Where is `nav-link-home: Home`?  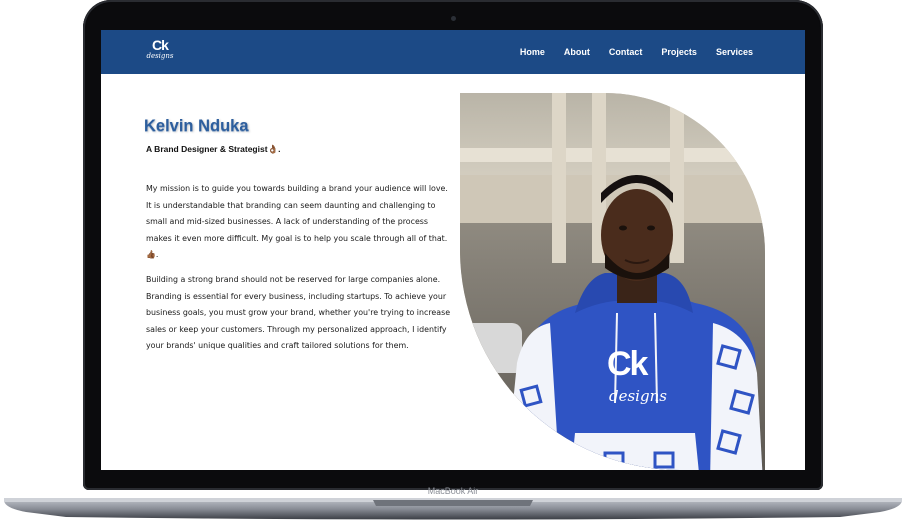
nav-link-home: Home is located at coordinates (532, 52).